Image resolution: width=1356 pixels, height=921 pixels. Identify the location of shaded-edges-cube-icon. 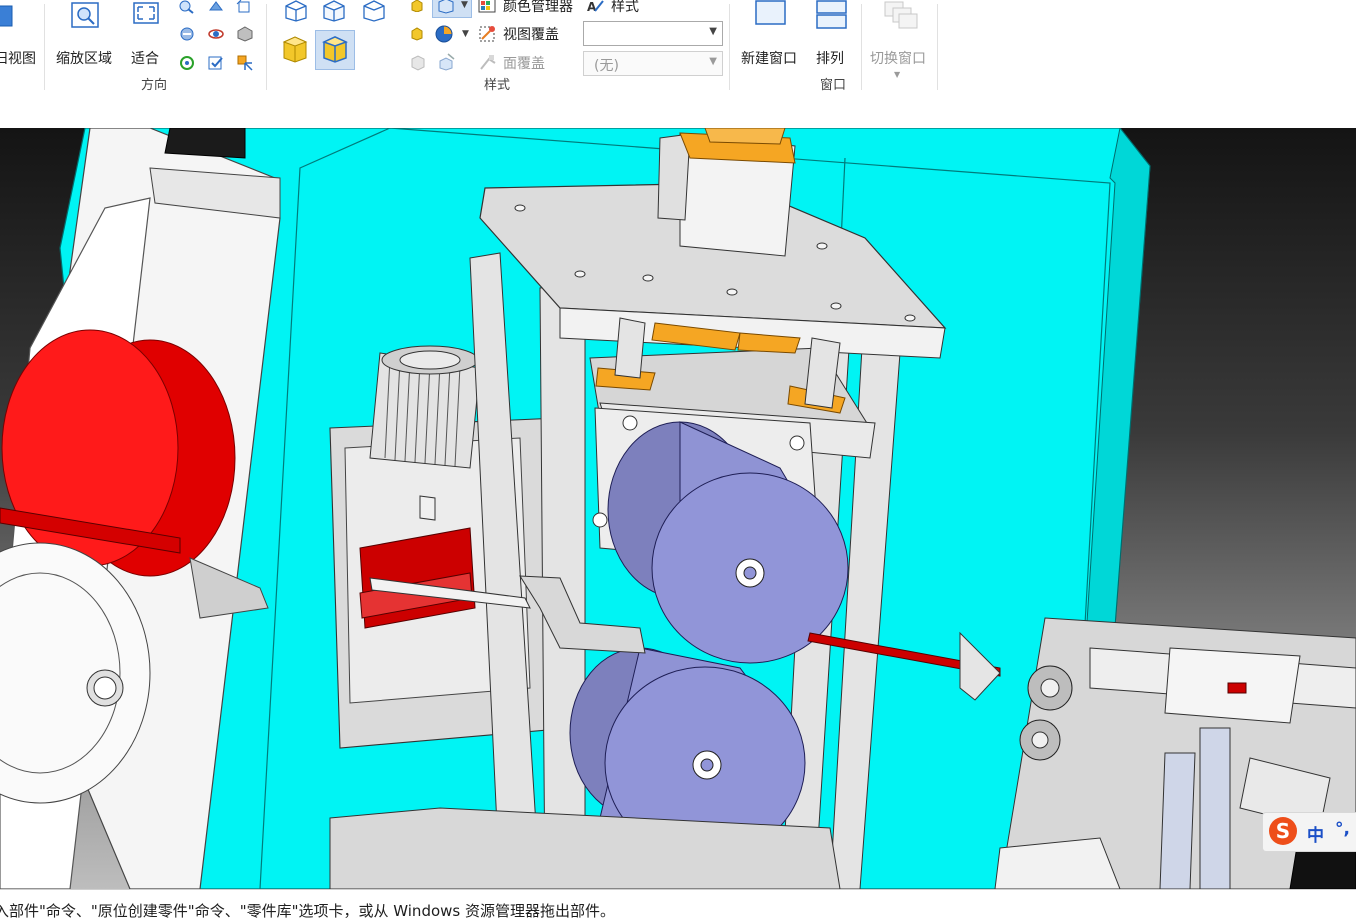
(335, 49).